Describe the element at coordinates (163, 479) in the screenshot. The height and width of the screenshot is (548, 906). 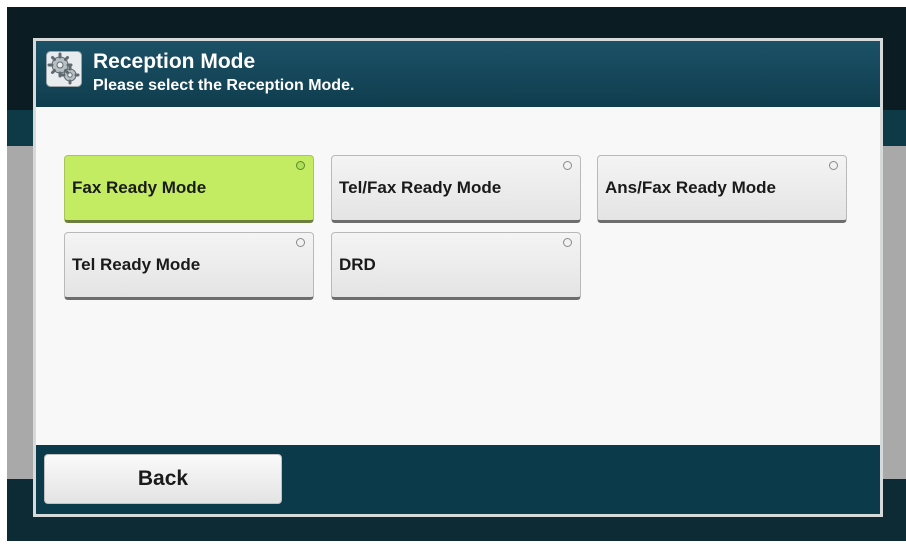
I see `back-button: Back` at that location.